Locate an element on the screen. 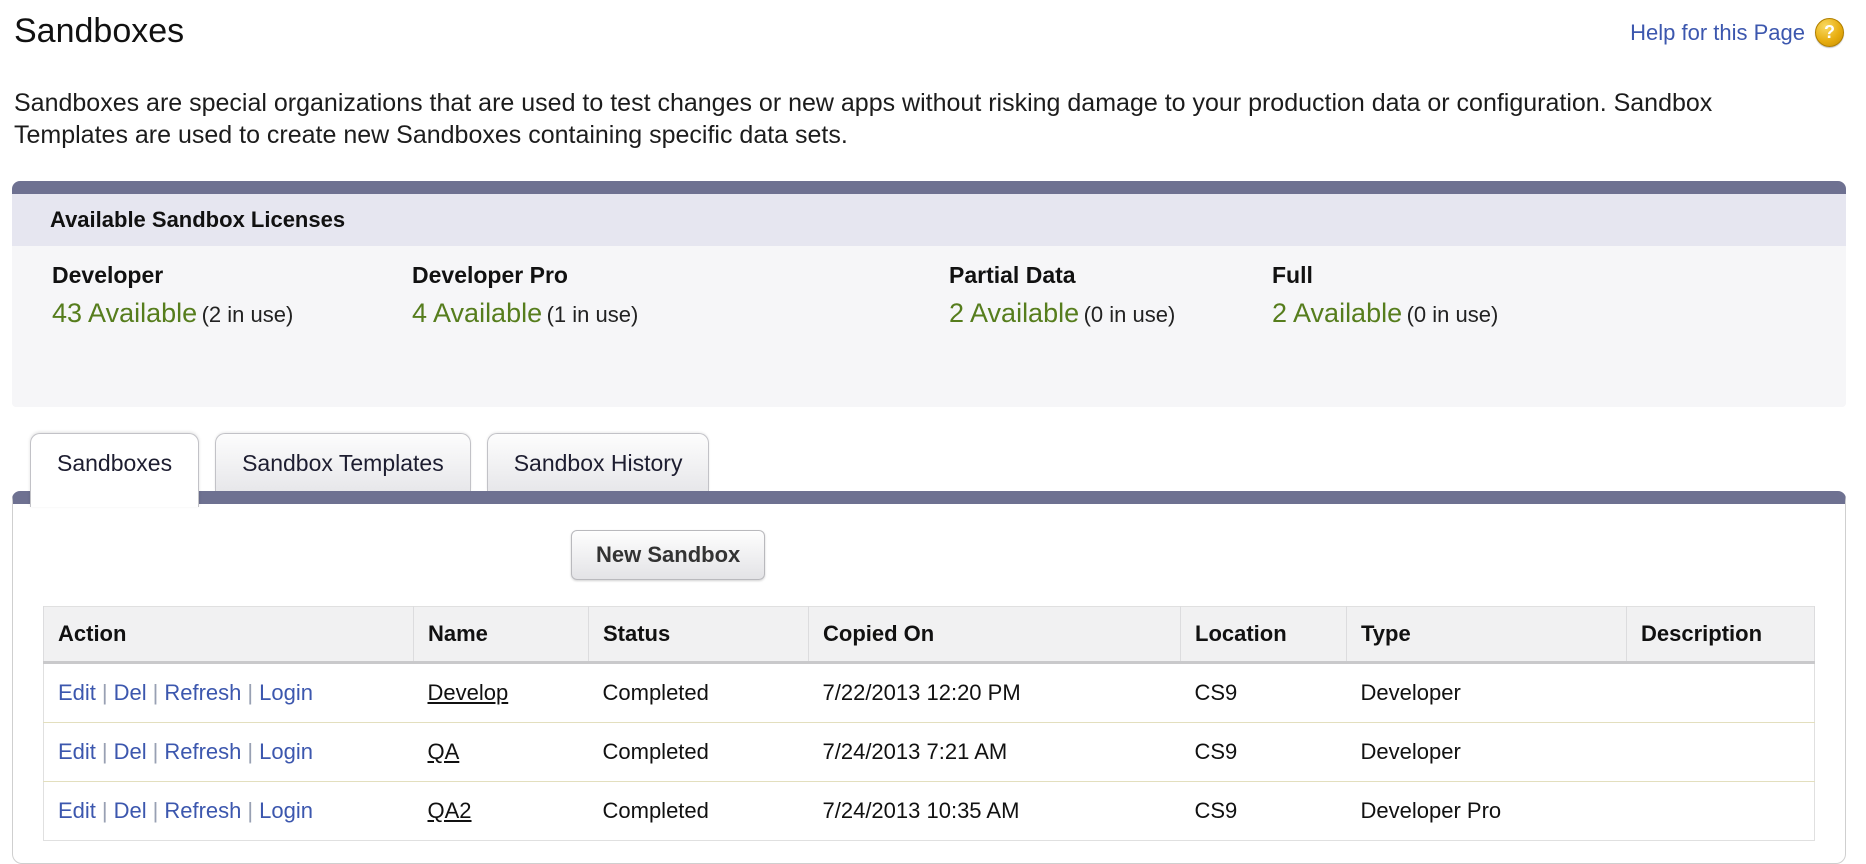 This screenshot has width=1866, height=864. license-type-label: Full is located at coordinates (1292, 275).